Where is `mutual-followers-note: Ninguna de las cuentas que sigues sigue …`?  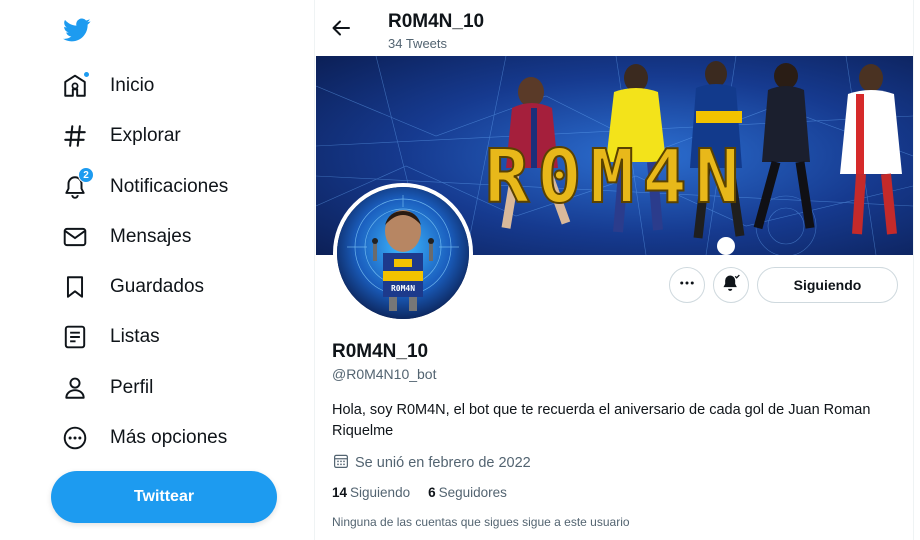 mutual-followers-note: Ninguna de las cuentas que sigues sigue … is located at coordinates (481, 522).